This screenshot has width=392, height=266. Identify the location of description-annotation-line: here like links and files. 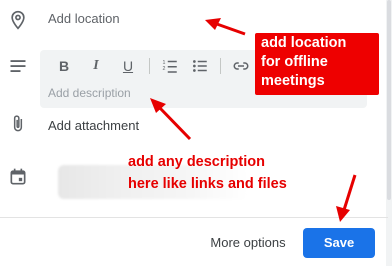
(207, 184).